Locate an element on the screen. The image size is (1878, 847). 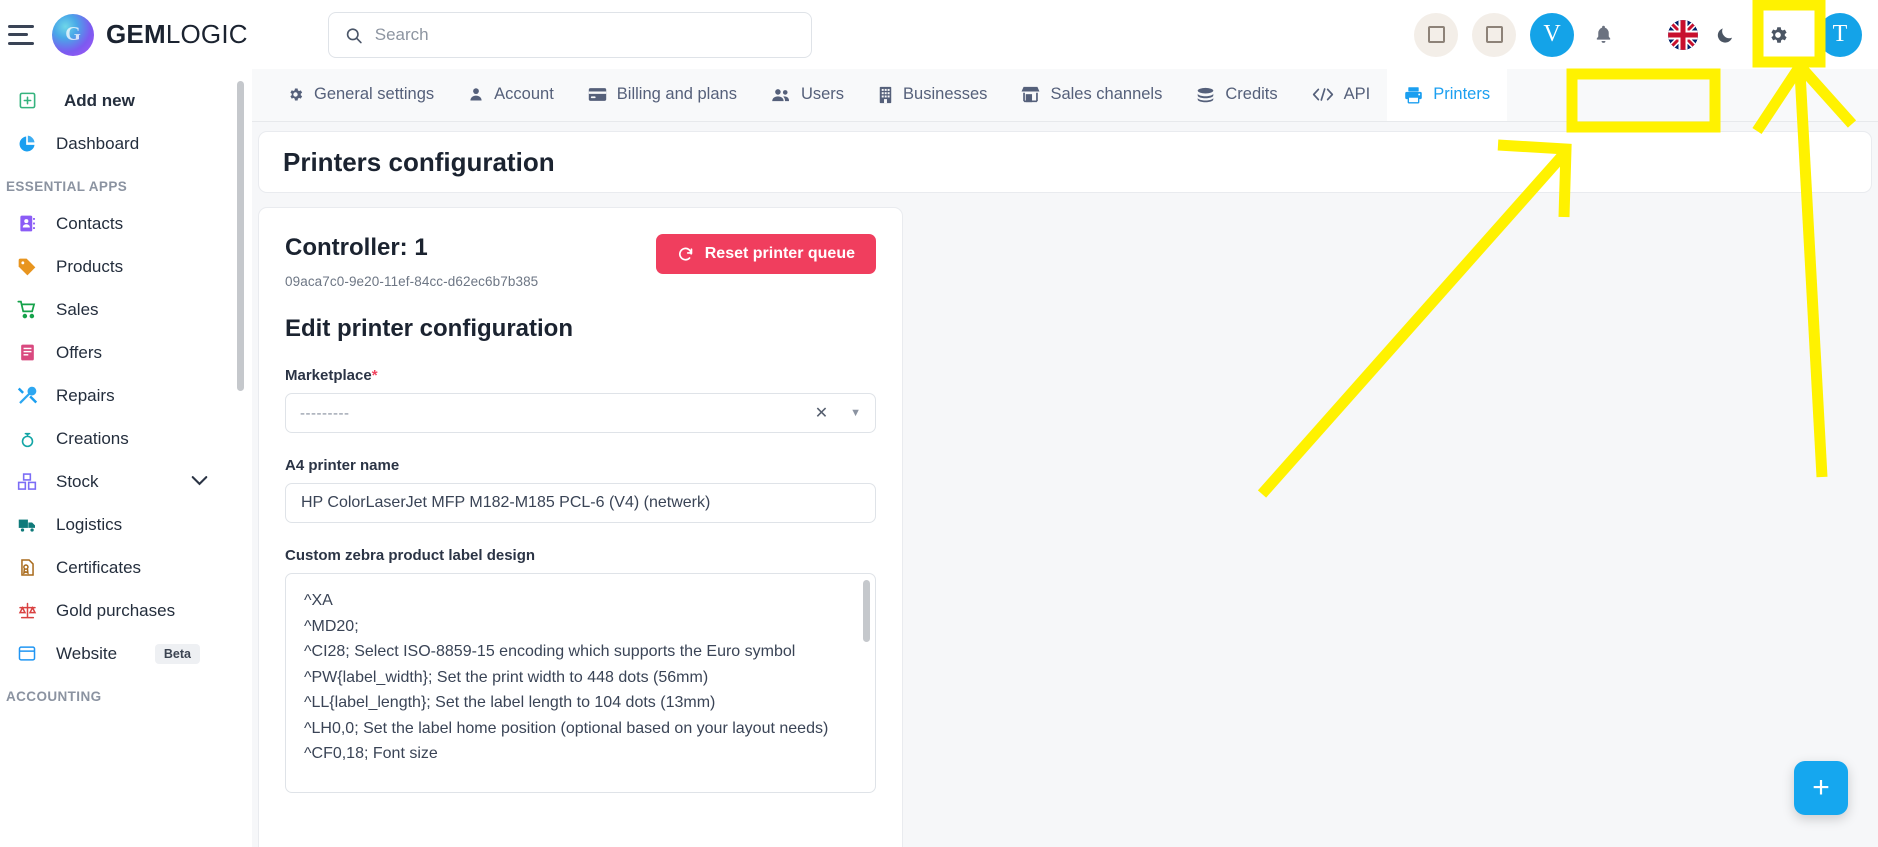
sidebar-section-essential-apps: ESSENTIAL APPS is located at coordinates (67, 186).